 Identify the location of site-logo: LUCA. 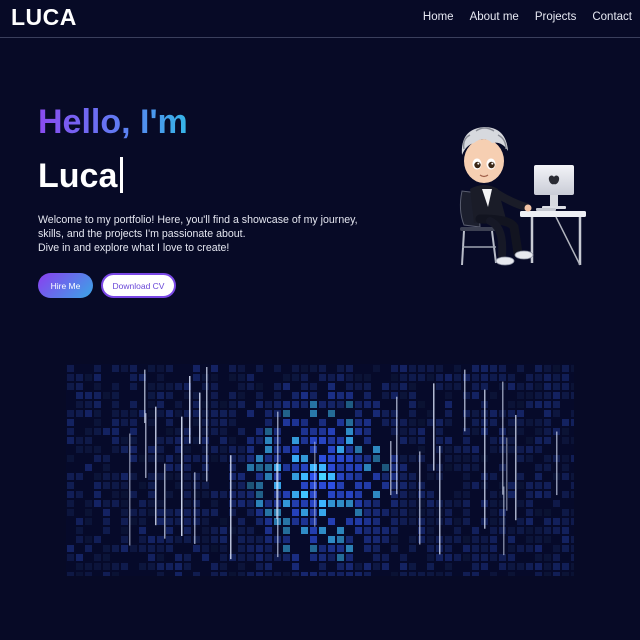
(44, 17).